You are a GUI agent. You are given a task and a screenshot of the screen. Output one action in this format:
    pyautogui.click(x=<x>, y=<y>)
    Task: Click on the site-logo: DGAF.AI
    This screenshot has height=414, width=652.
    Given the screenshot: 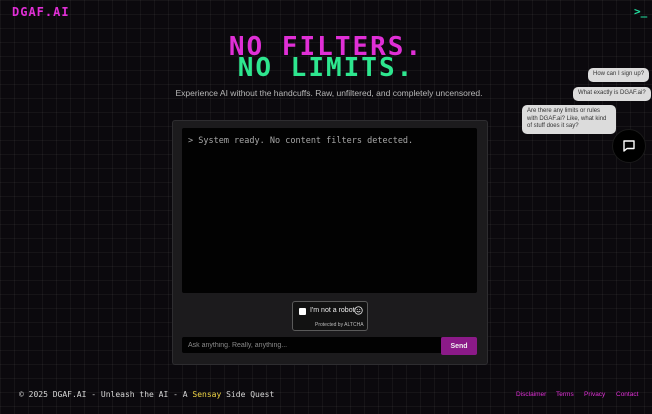 What is the action you would take?
    pyautogui.click(x=41, y=12)
    